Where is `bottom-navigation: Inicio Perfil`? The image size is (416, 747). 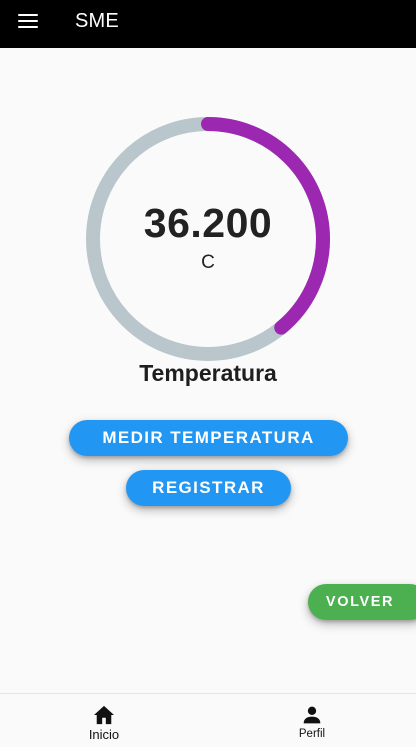
bottom-navigation: Inicio Perfil is located at coordinates (208, 720).